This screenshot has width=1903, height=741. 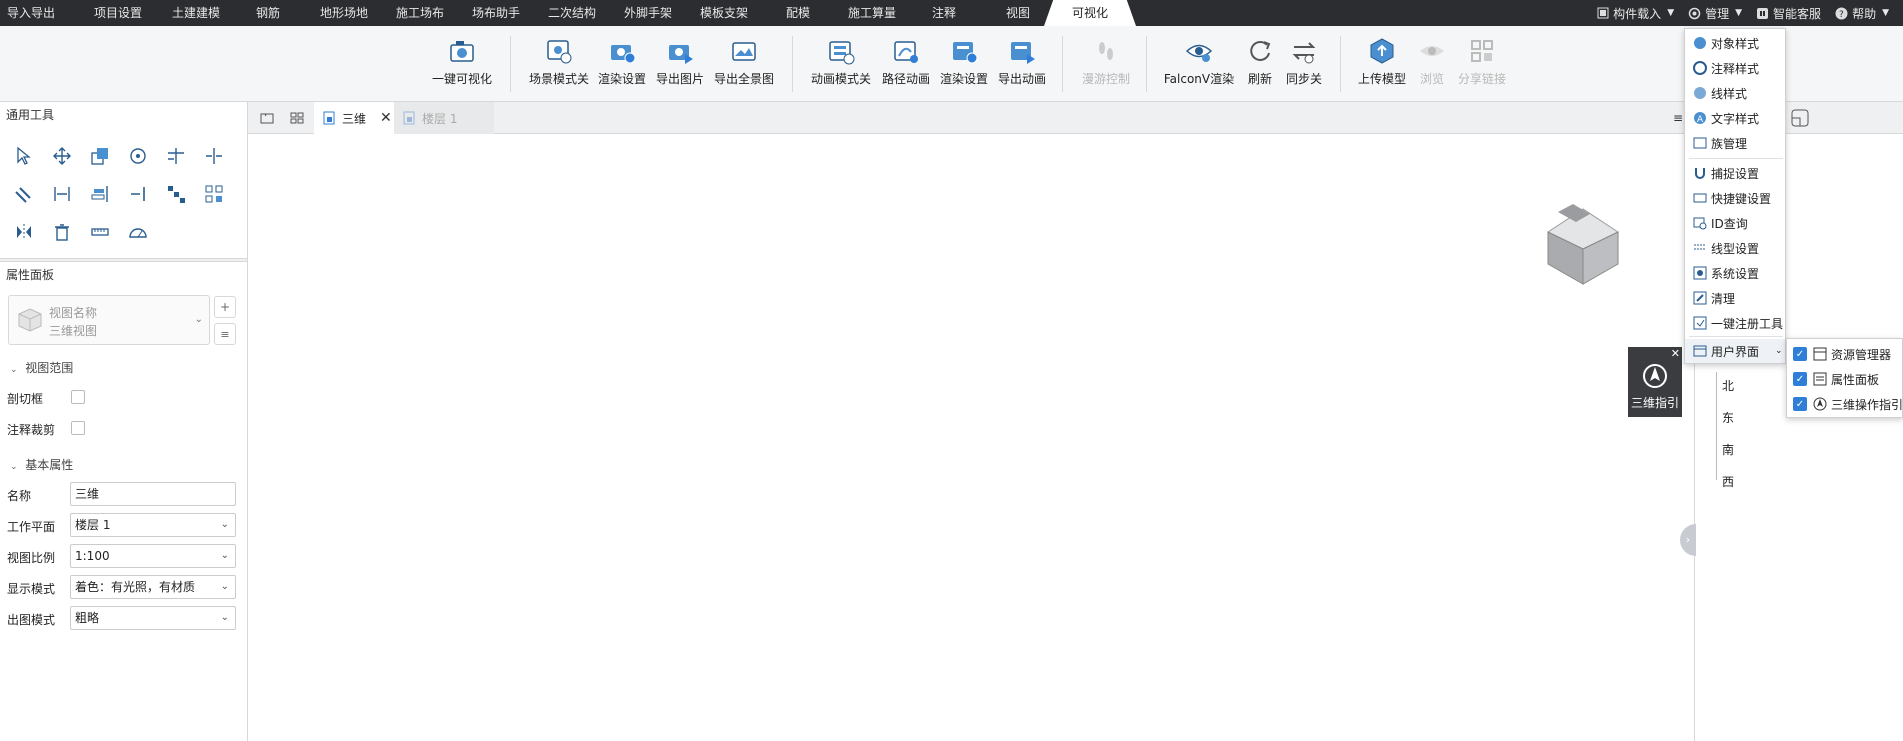 I want to click on tab-view: 视图, so click(x=1018, y=13).